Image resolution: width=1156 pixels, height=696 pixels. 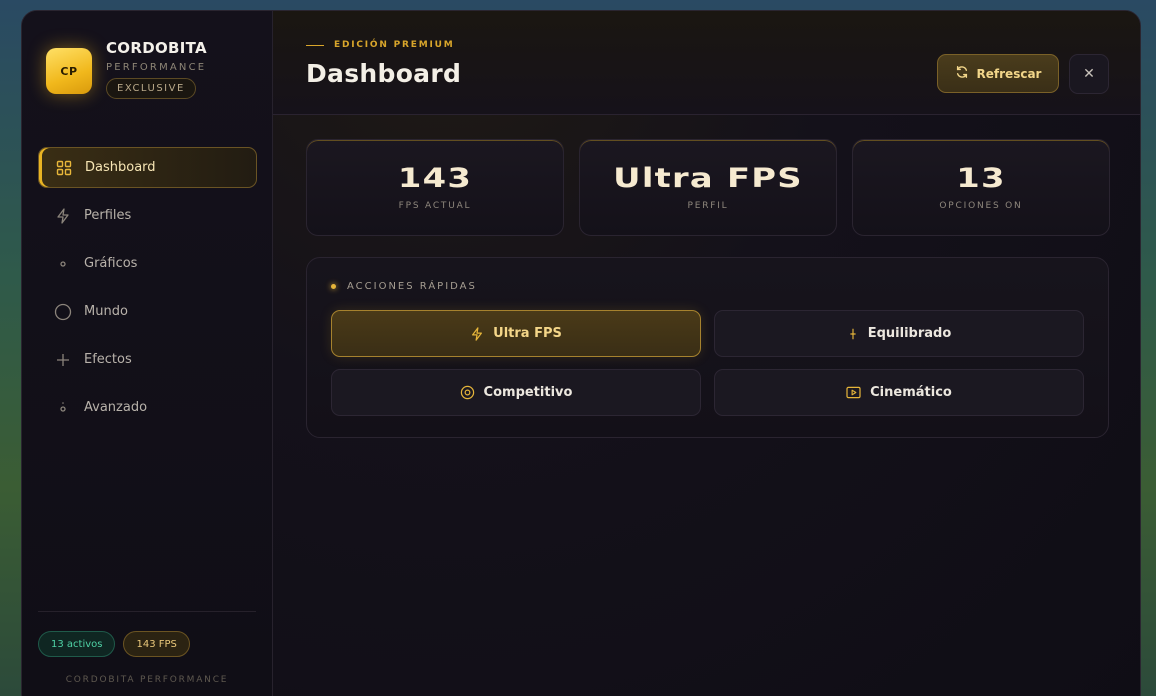 I want to click on sidebar-item-label: Avanzado, so click(x=116, y=407).